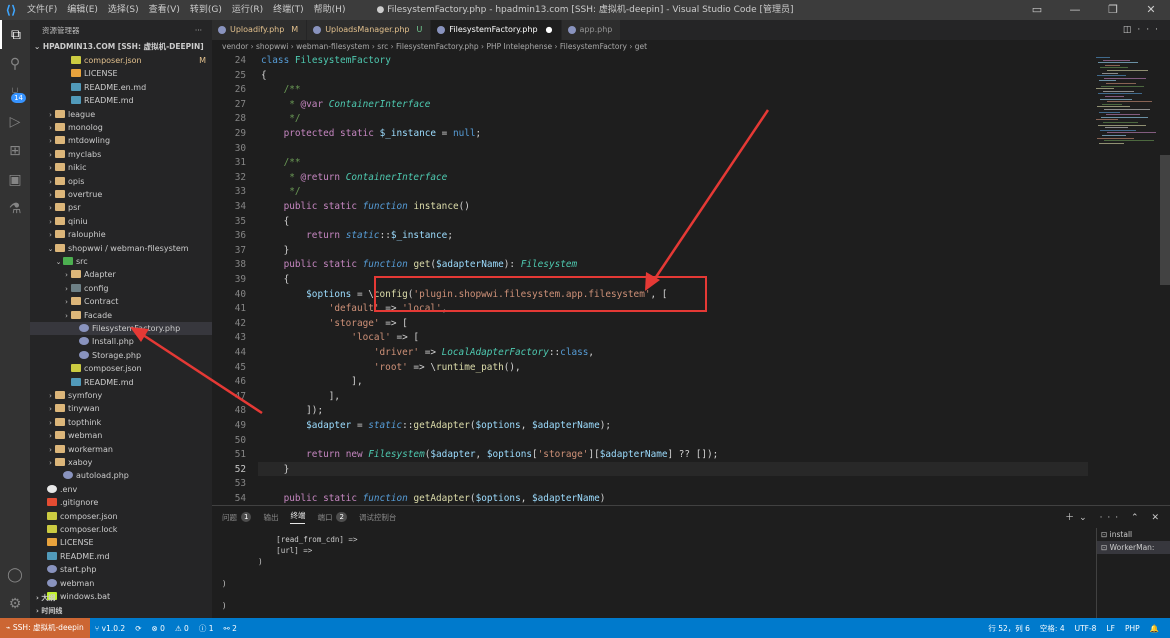  I want to click on menu-item: 转到(G), so click(206, 10).